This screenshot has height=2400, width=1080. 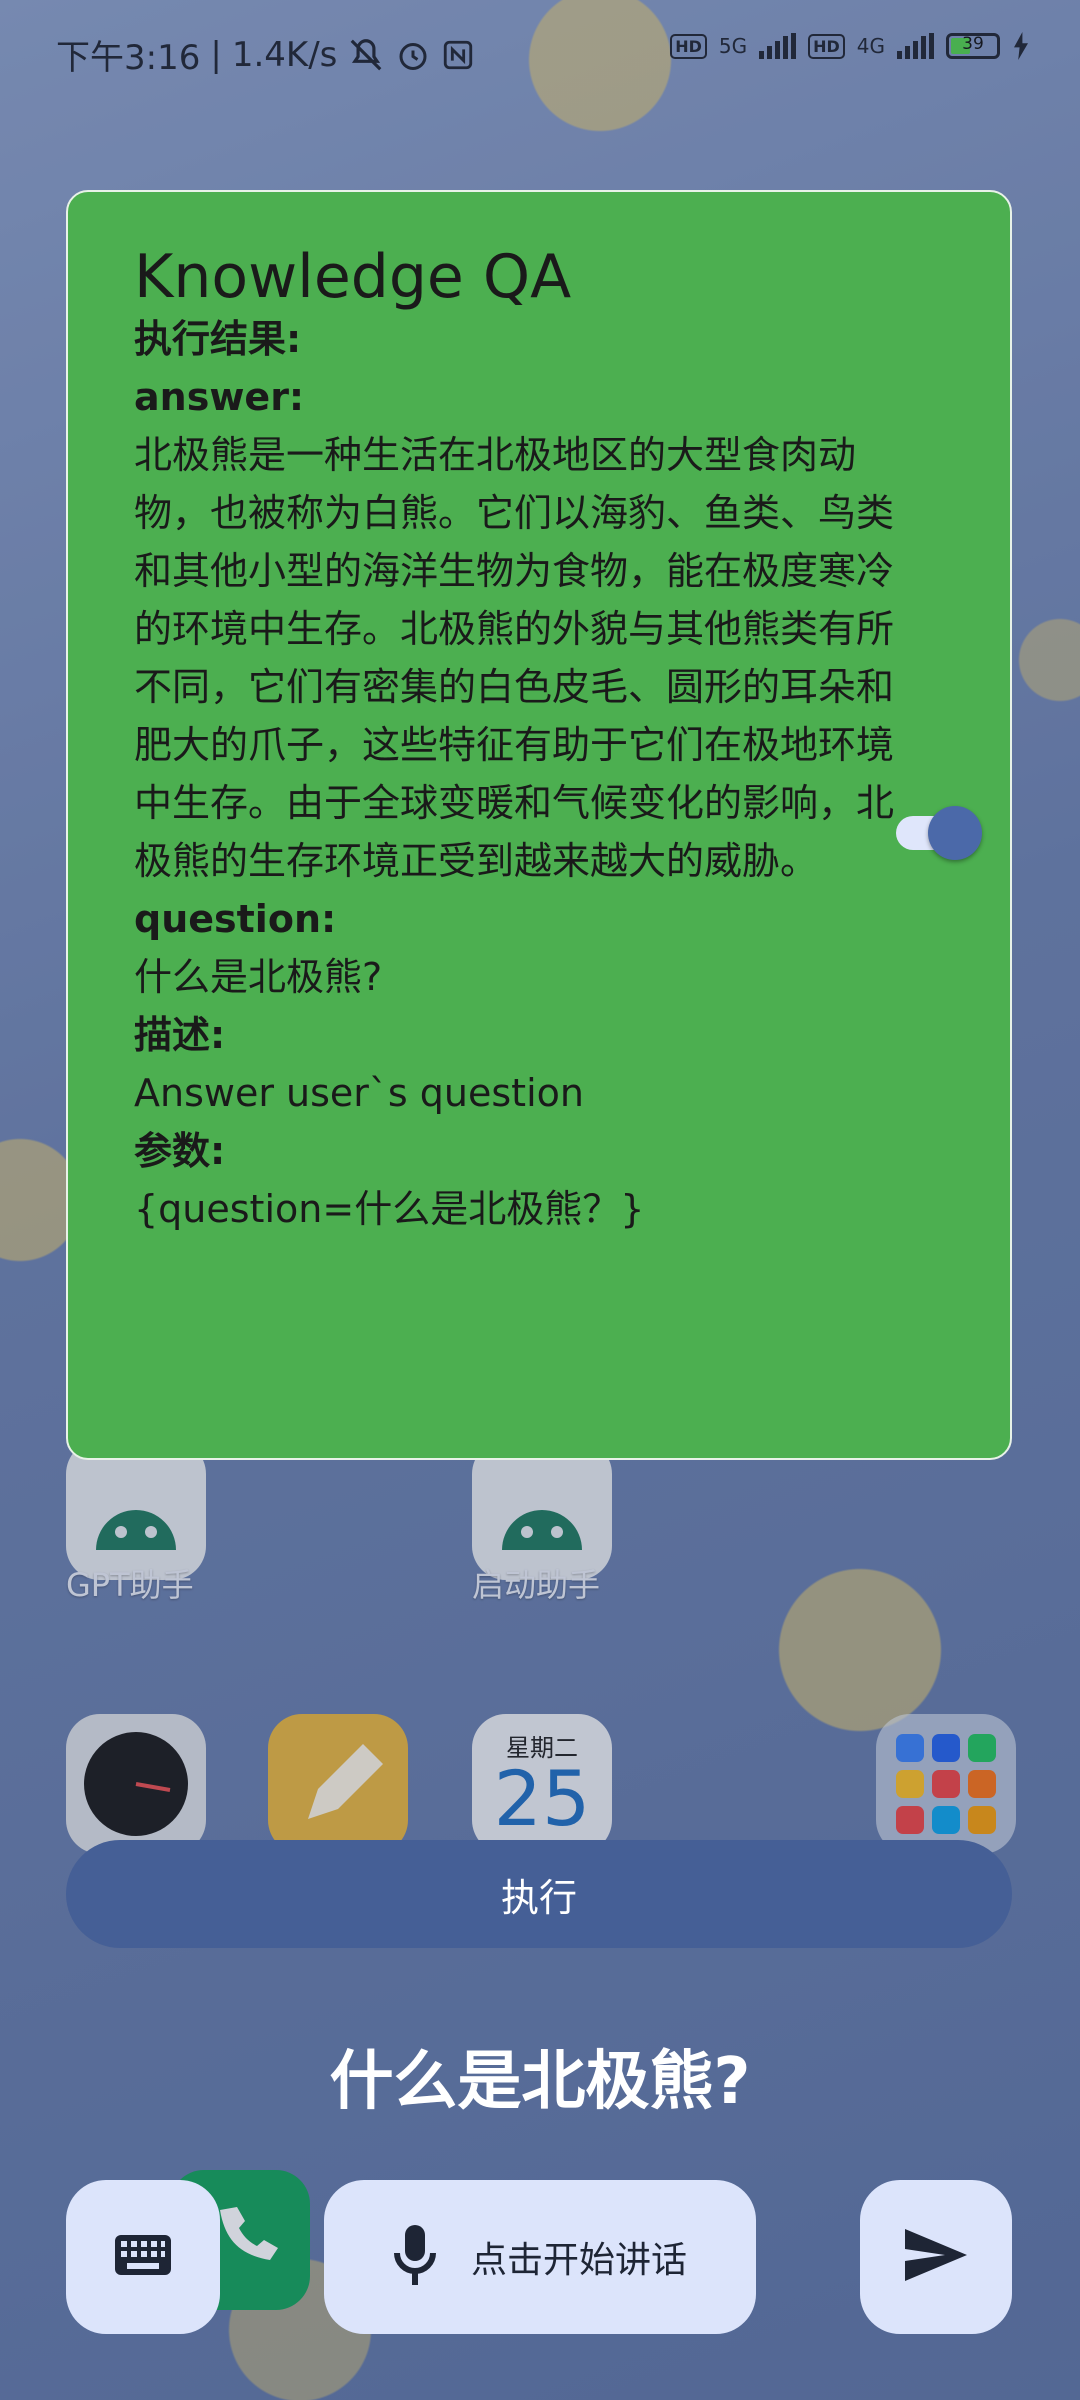 I want to click on voice-input-button: 点击开始讲话, so click(x=540, y=2257).